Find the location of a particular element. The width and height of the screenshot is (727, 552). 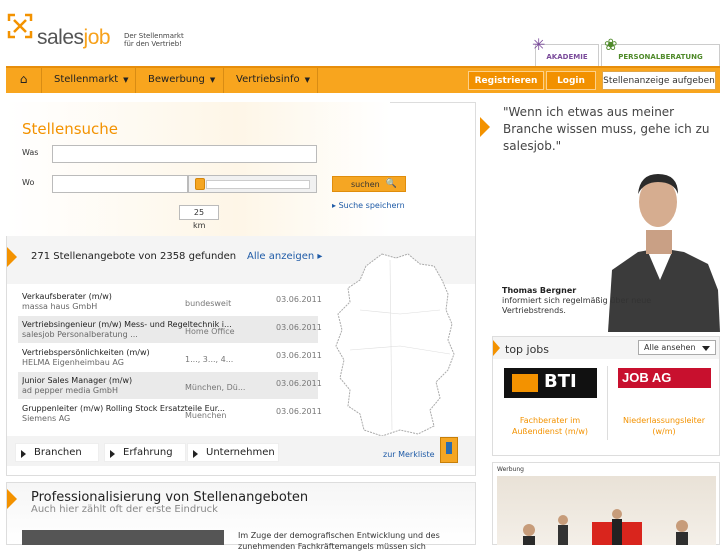

tab-akademie-label: AKADEMIE is located at coordinates (567, 57).